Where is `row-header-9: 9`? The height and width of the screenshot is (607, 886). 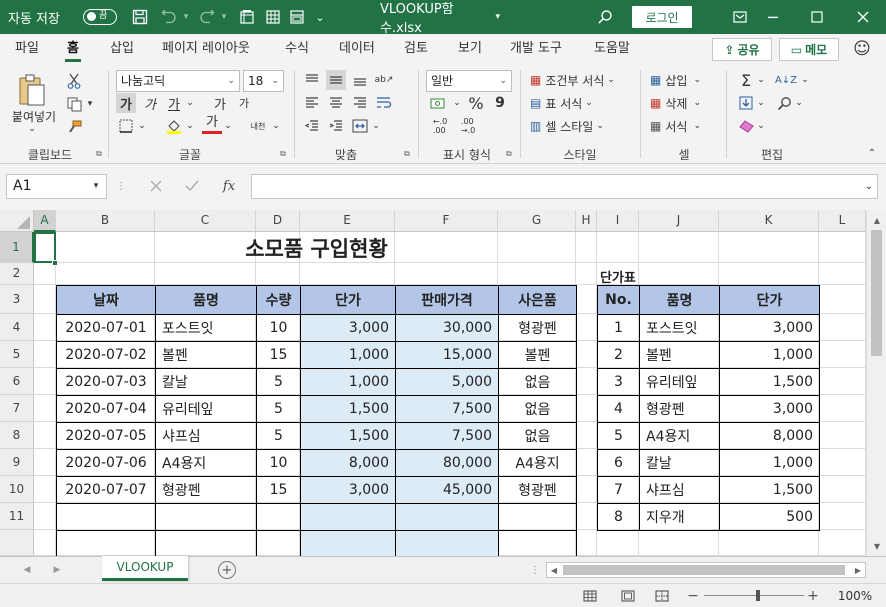
row-header-9: 9 is located at coordinates (17, 462).